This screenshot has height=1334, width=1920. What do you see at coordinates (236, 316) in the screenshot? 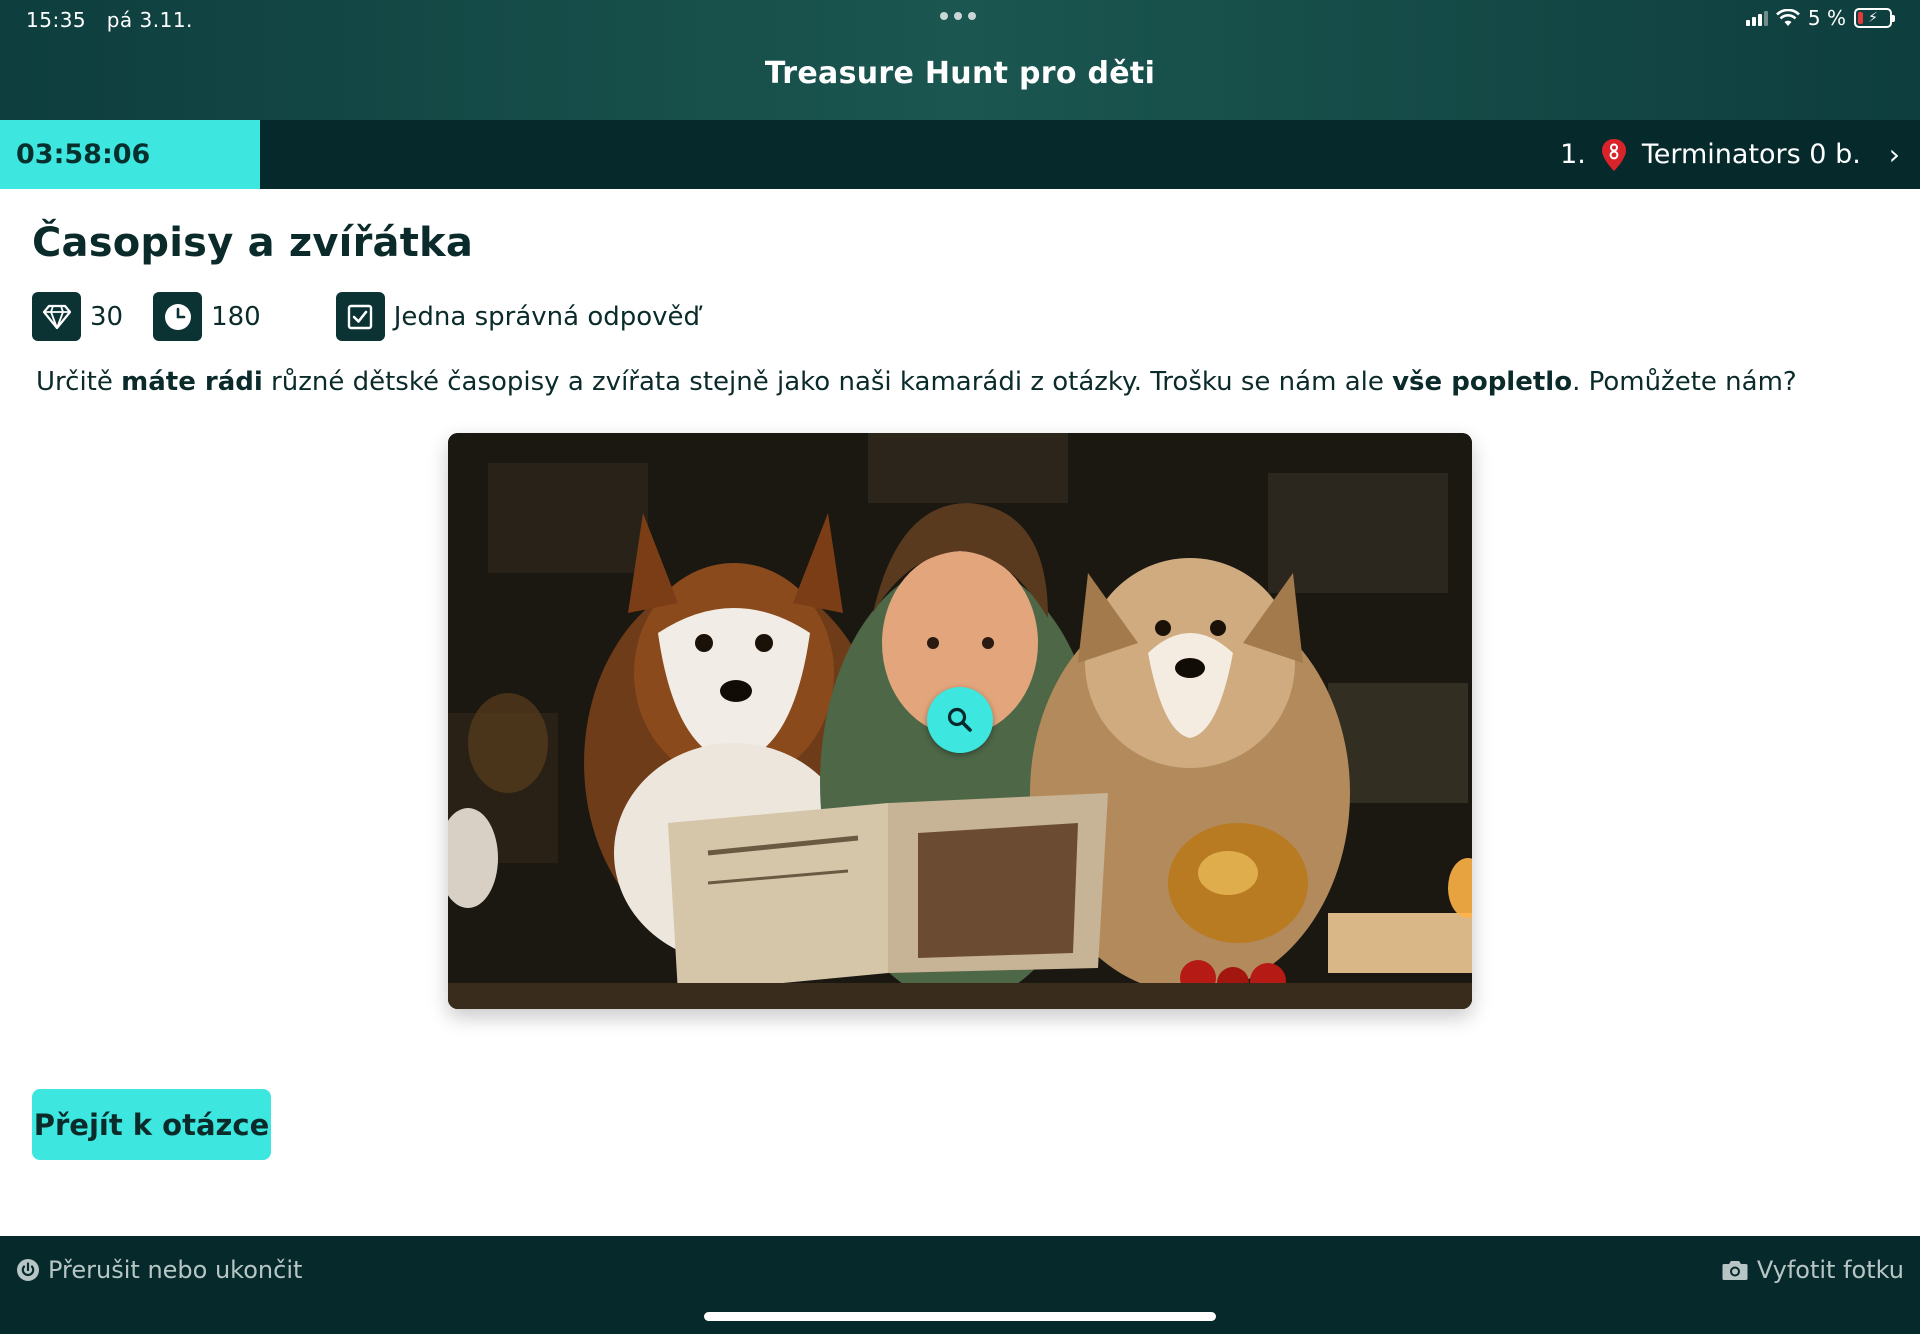
I see `time-limit-value: 180` at bounding box center [236, 316].